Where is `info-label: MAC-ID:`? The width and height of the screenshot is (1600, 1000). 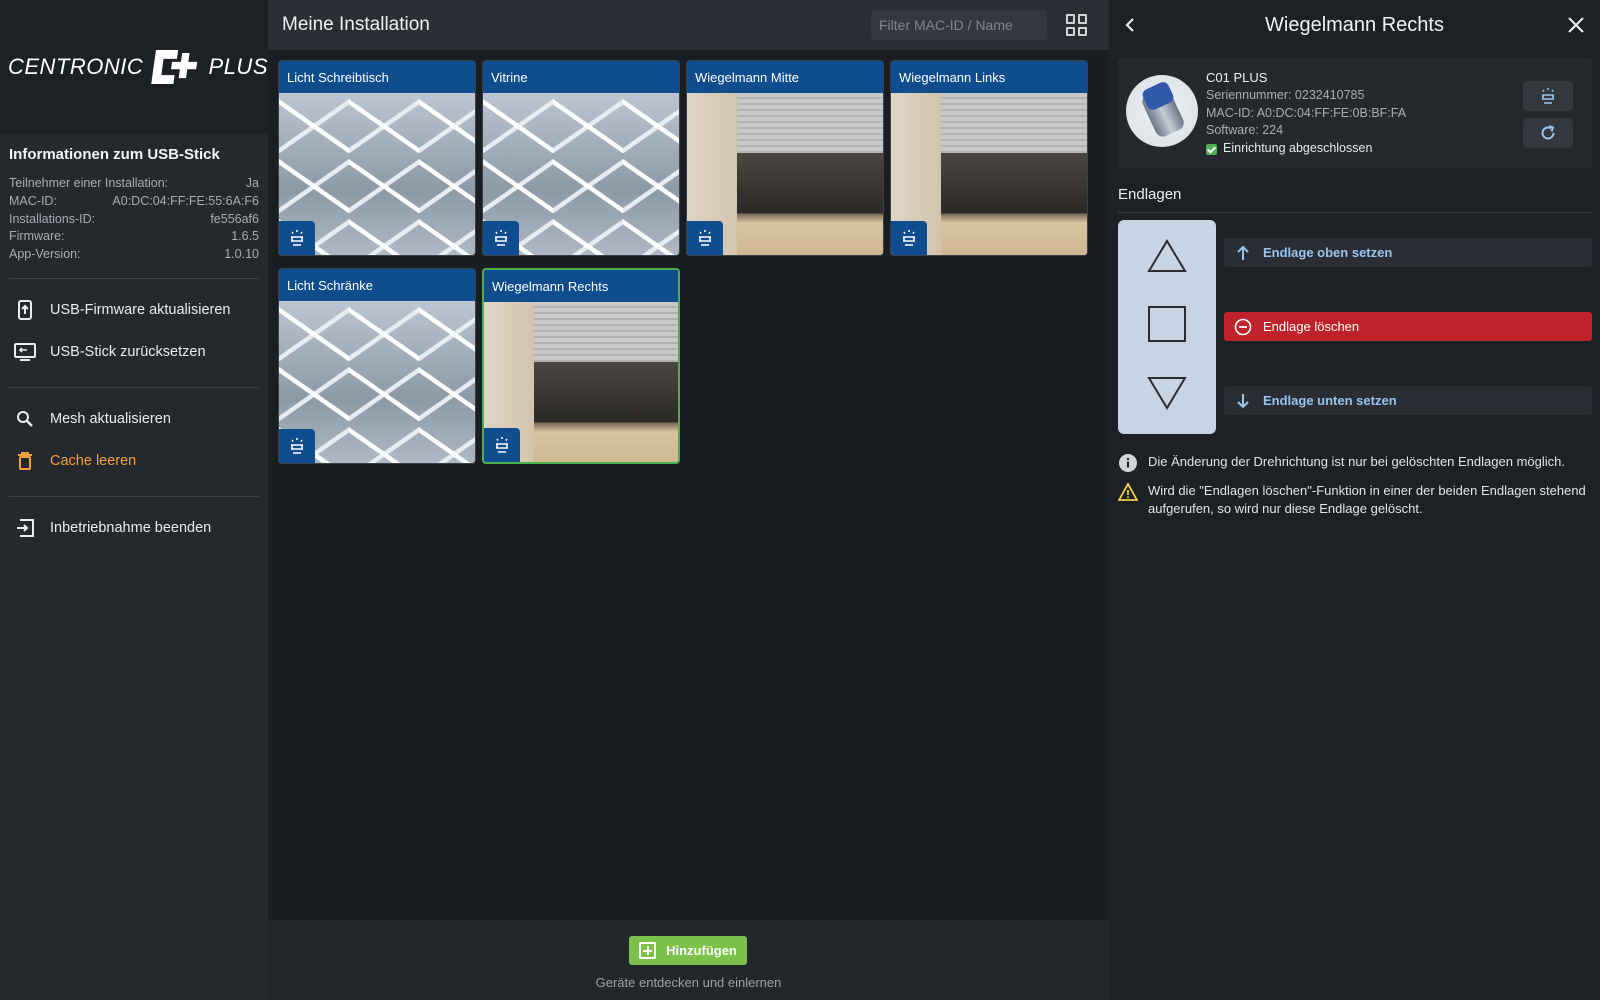
info-label: MAC-ID: is located at coordinates (33, 200).